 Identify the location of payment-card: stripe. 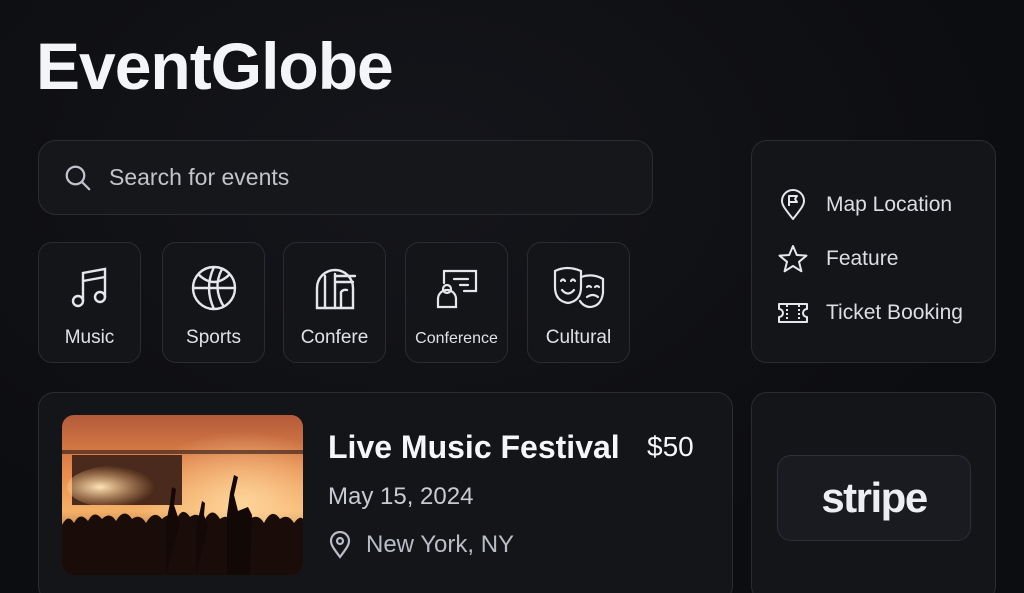
(873, 492).